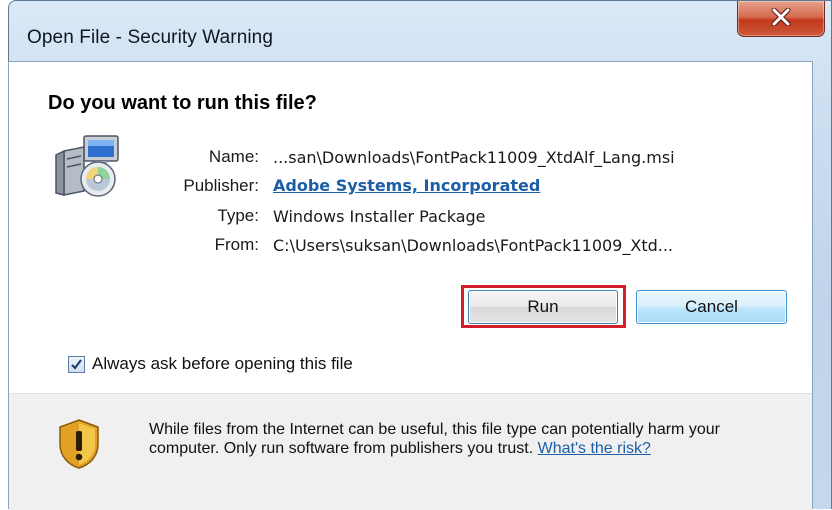  I want to click on type-label: Type:, so click(238, 215).